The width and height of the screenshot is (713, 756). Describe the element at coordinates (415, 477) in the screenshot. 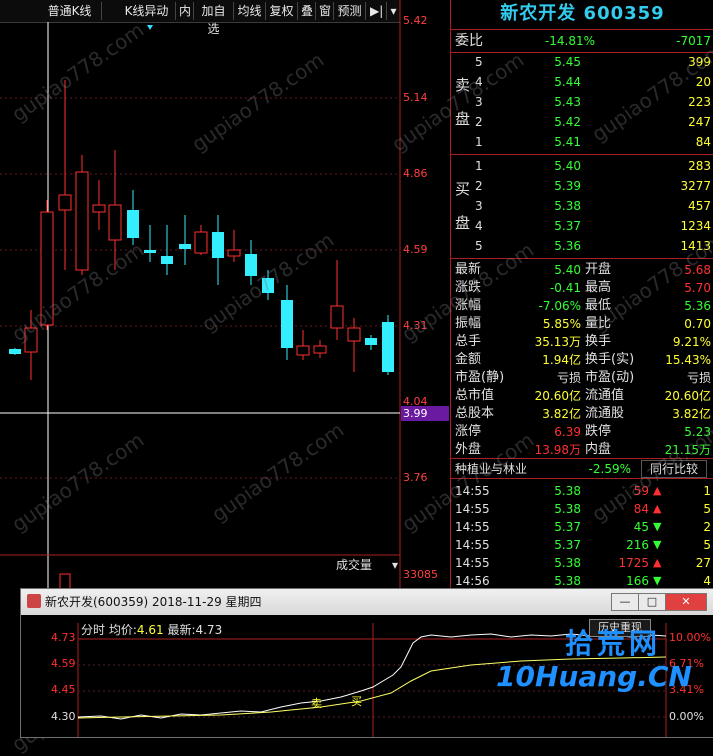

I see `price-label: 3.76` at that location.